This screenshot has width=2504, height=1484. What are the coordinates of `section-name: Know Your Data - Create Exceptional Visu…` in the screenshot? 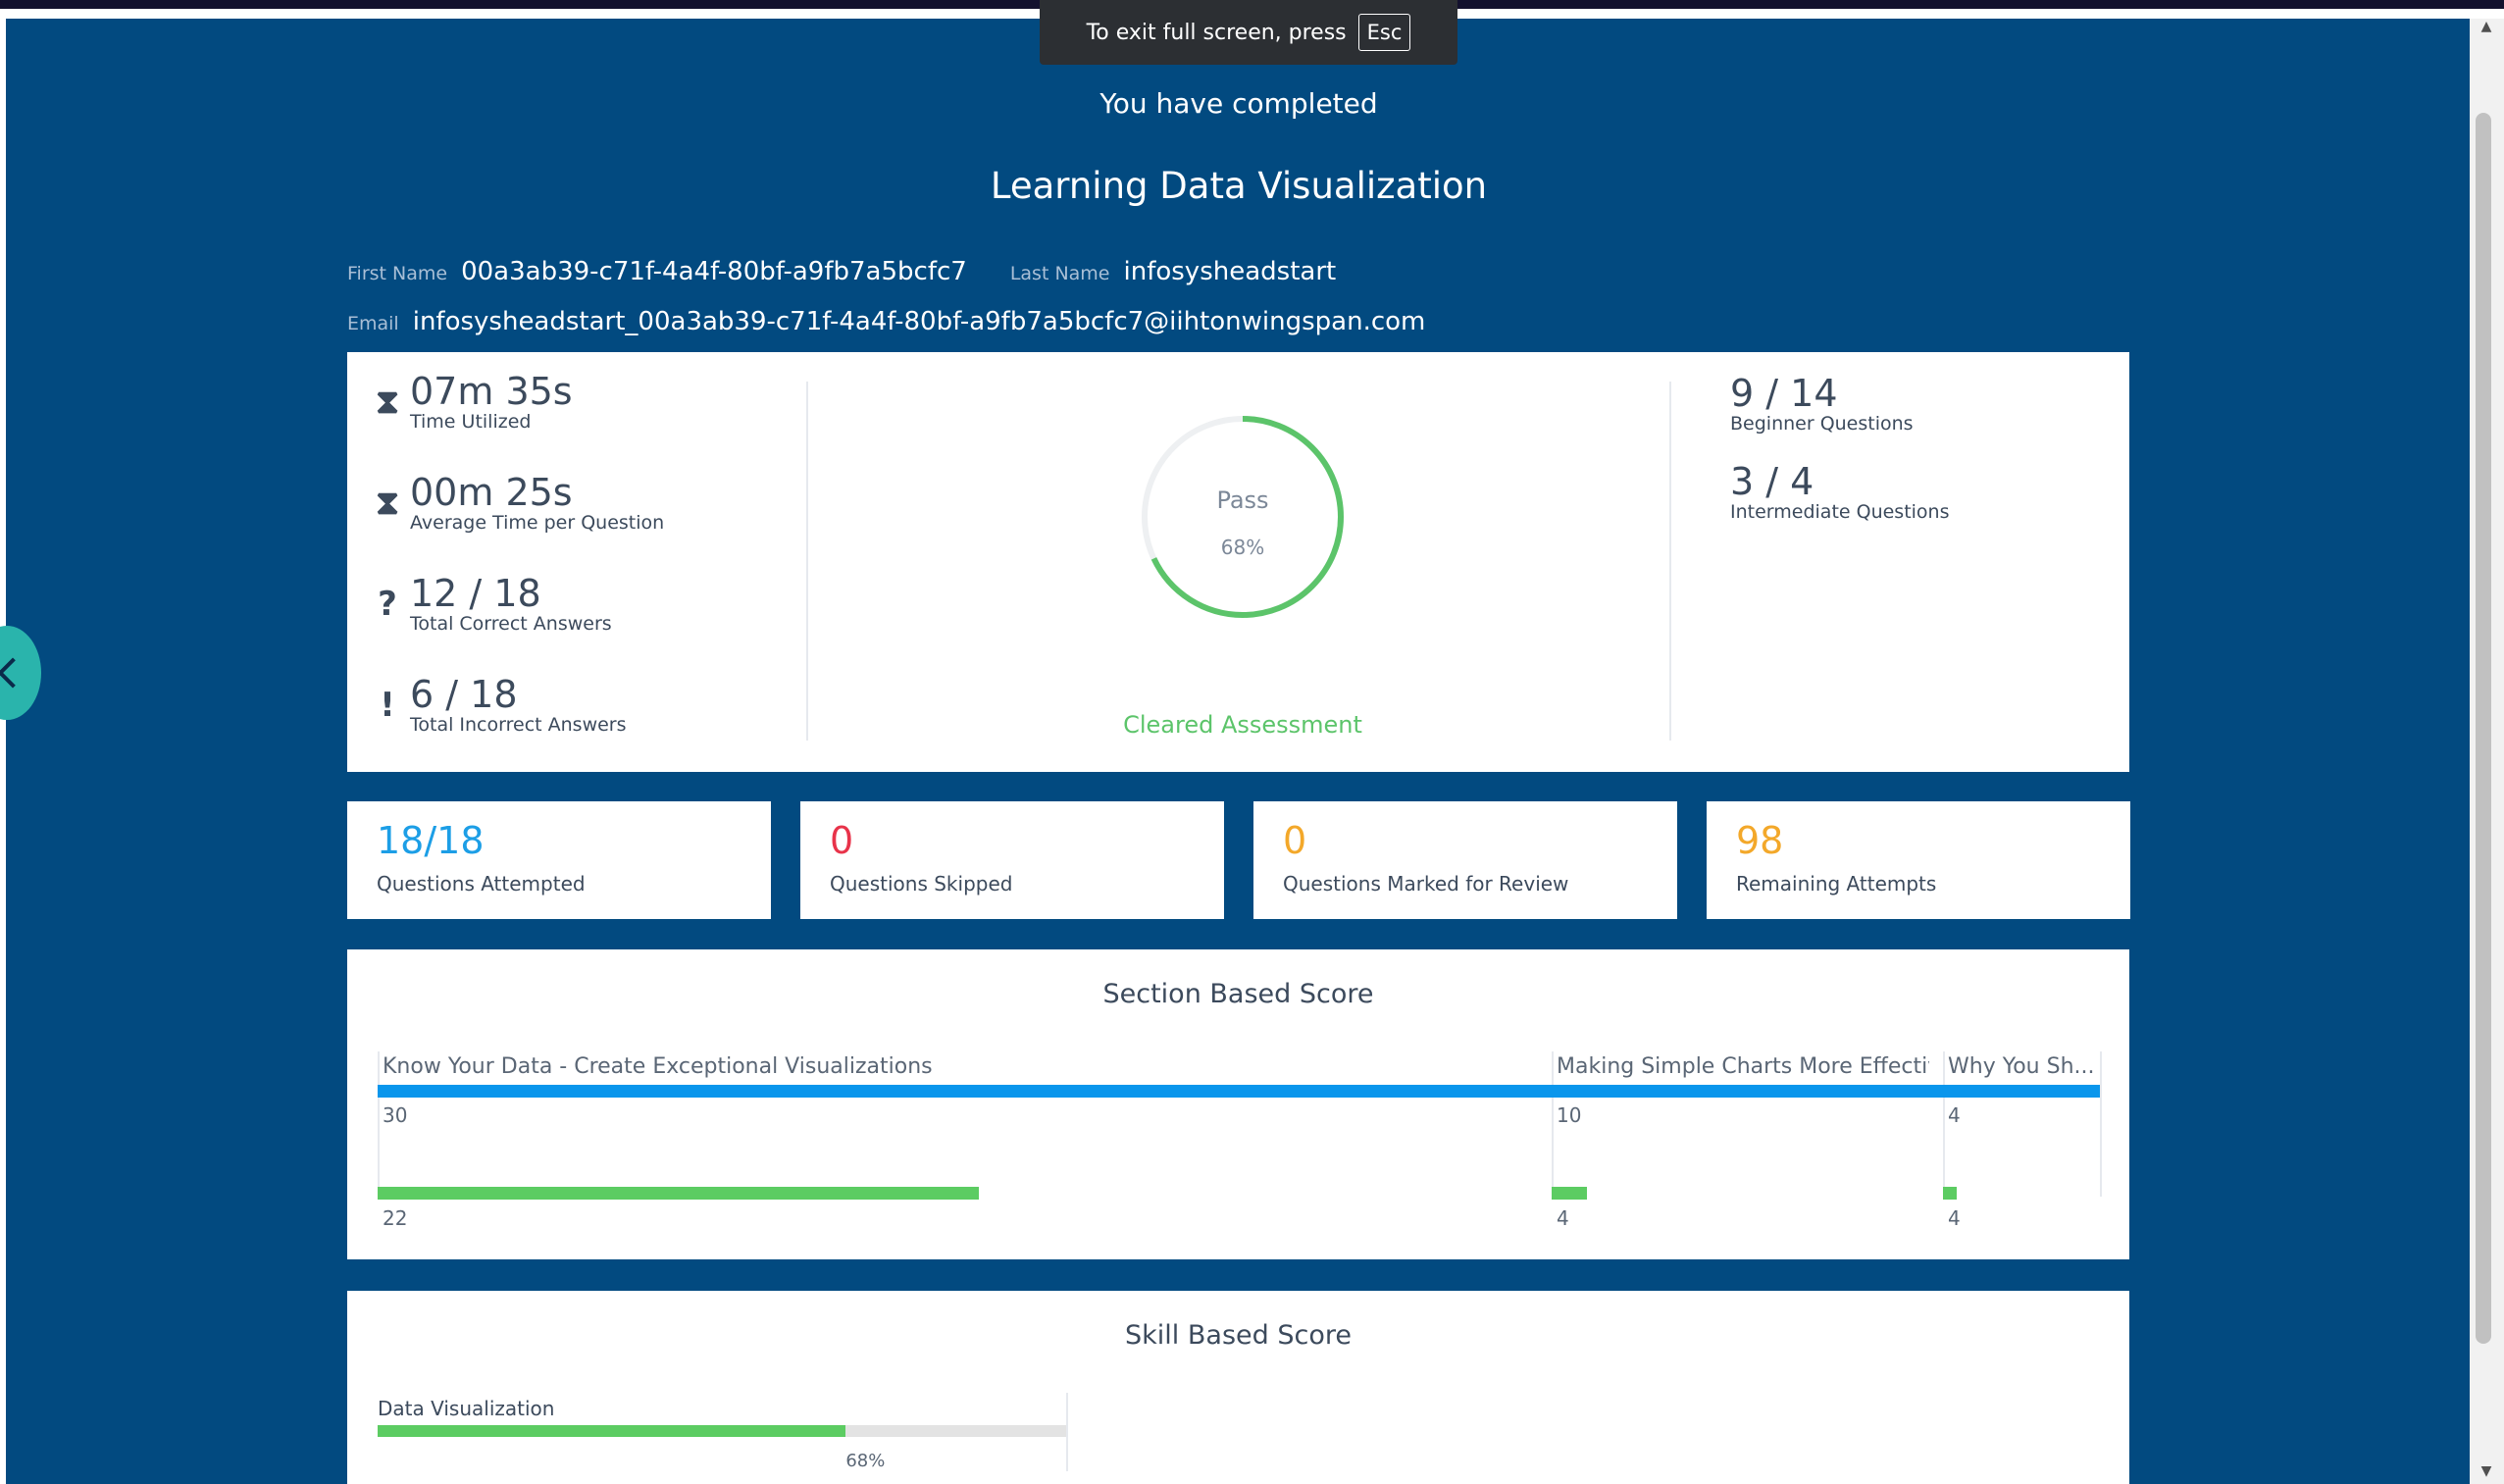 It's located at (658, 1067).